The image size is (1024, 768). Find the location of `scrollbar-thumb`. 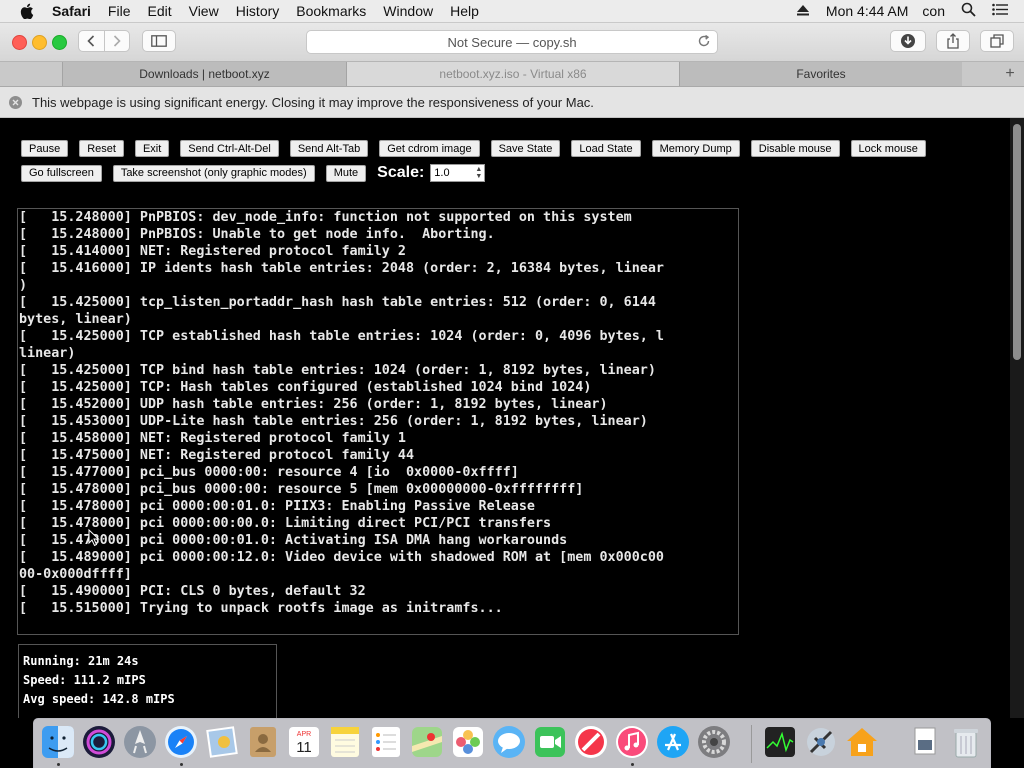

scrollbar-thumb is located at coordinates (1017, 242).